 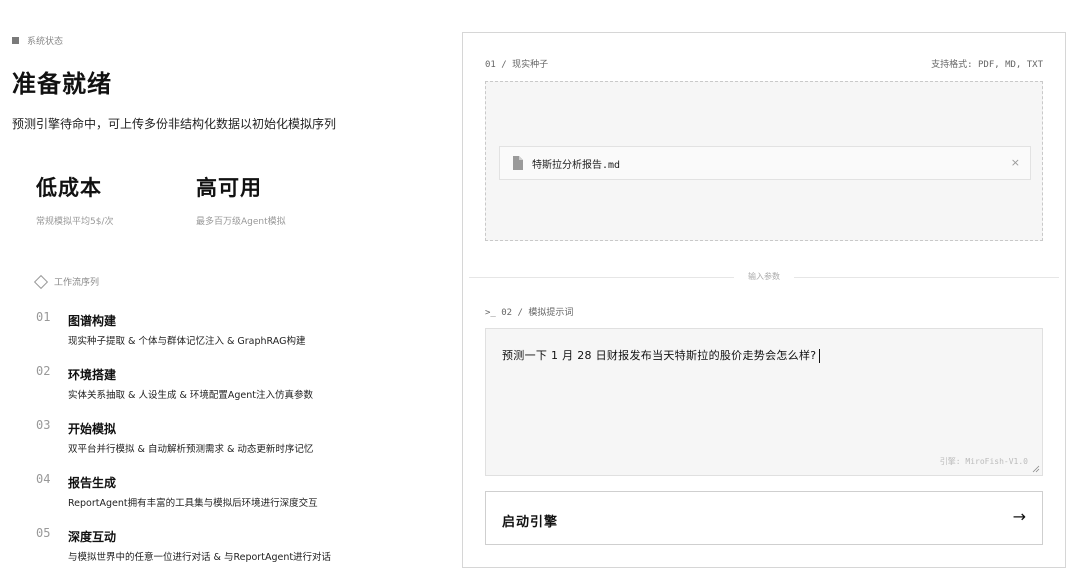 What do you see at coordinates (764, 518) in the screenshot?
I see `start-engine-button: 启动引擎 →` at bounding box center [764, 518].